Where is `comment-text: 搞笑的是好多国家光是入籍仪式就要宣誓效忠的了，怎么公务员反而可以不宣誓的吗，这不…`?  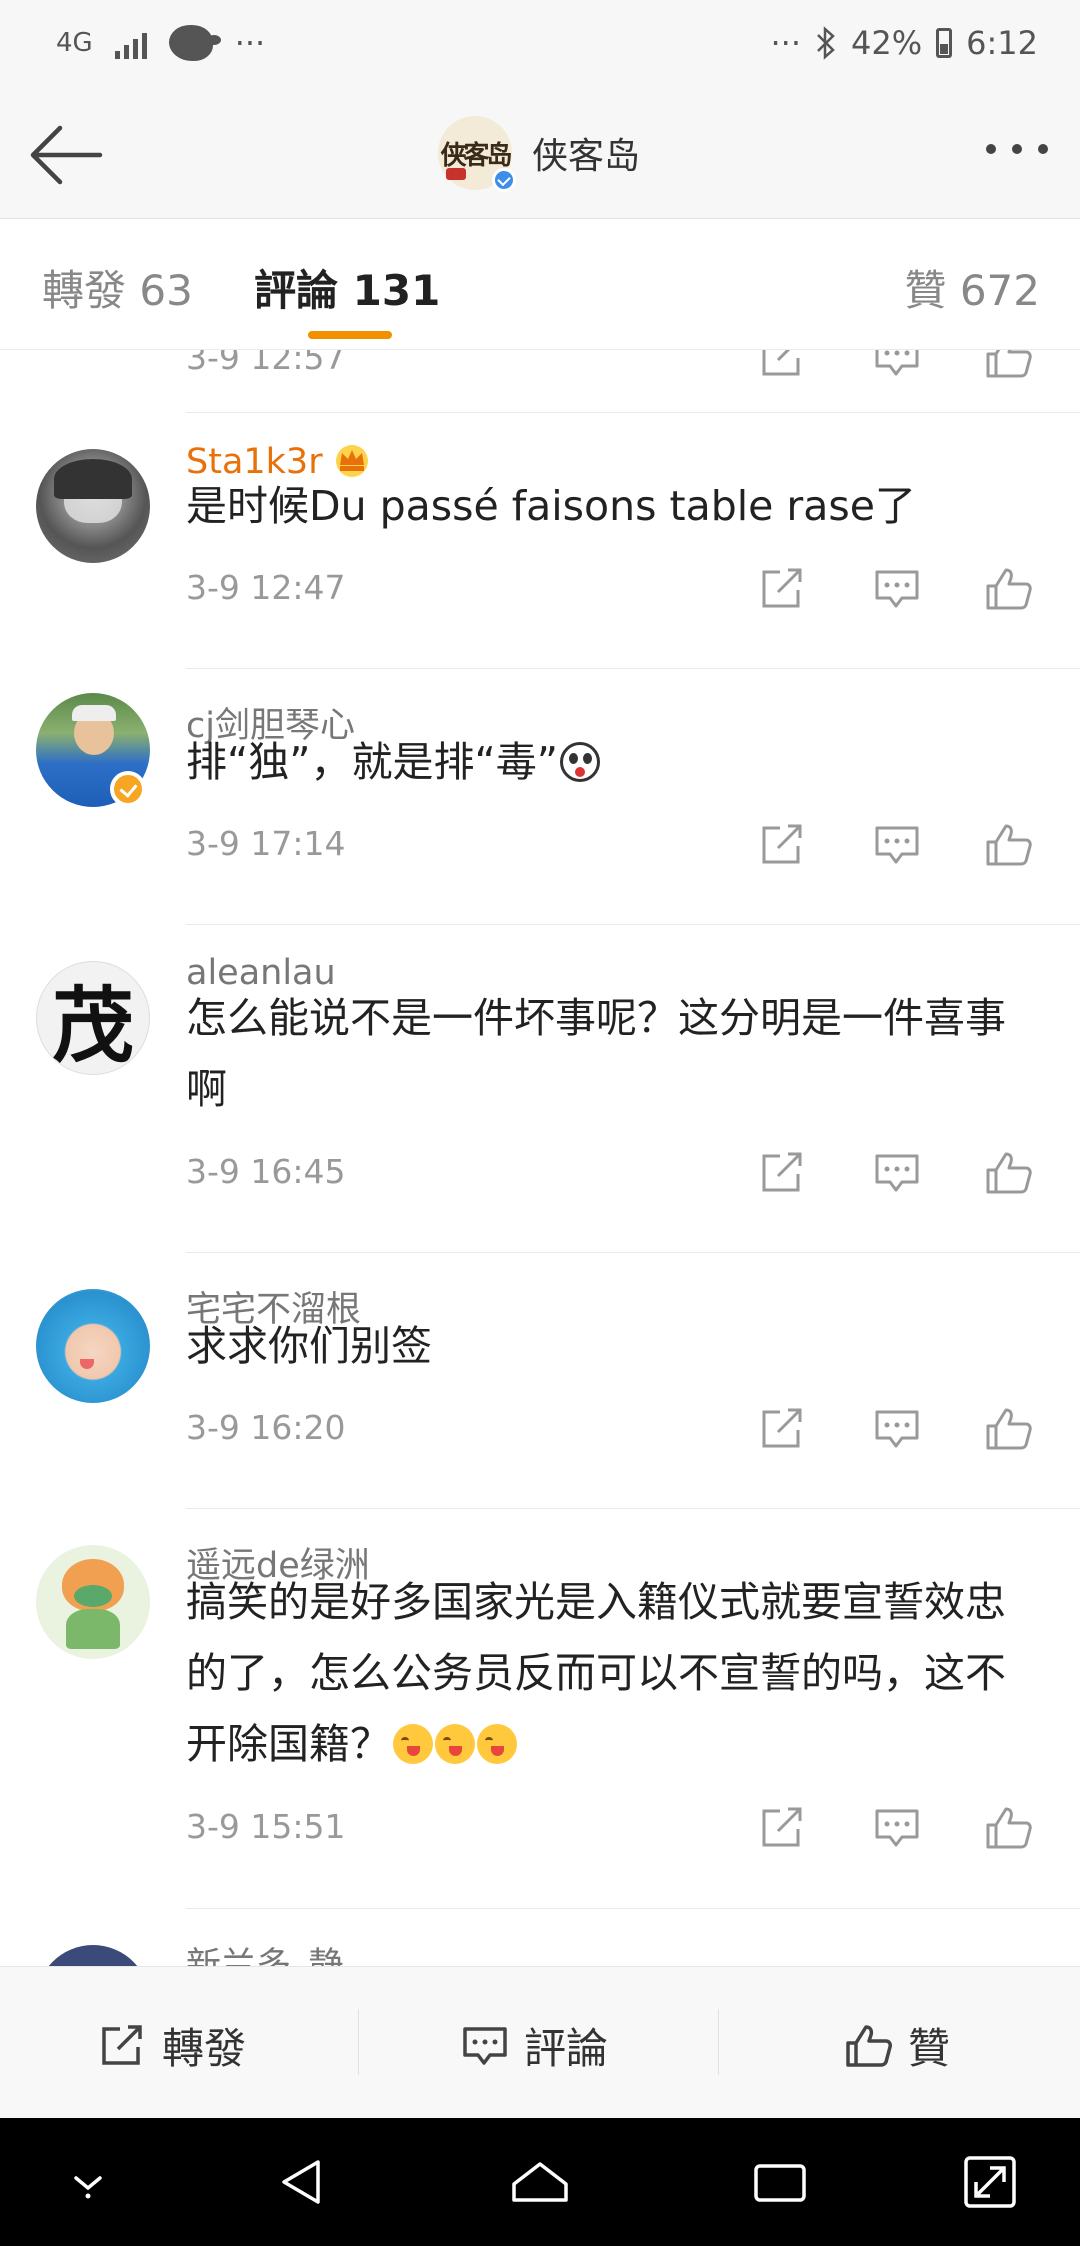 comment-text: 搞笑的是好多国家光是入籍仪式就要宣誓效忠的了，怎么公务员反而可以不宣誓的吗，这不… is located at coordinates (596, 1673).